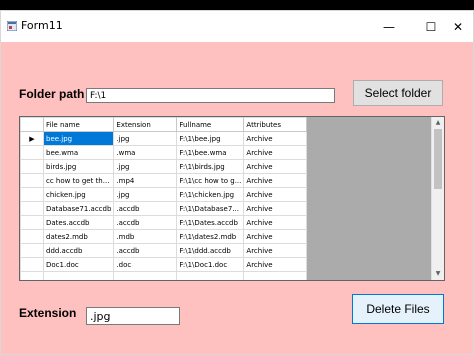  What do you see at coordinates (32, 138) in the screenshot?
I see `current-row-indicator-icon: ▶` at bounding box center [32, 138].